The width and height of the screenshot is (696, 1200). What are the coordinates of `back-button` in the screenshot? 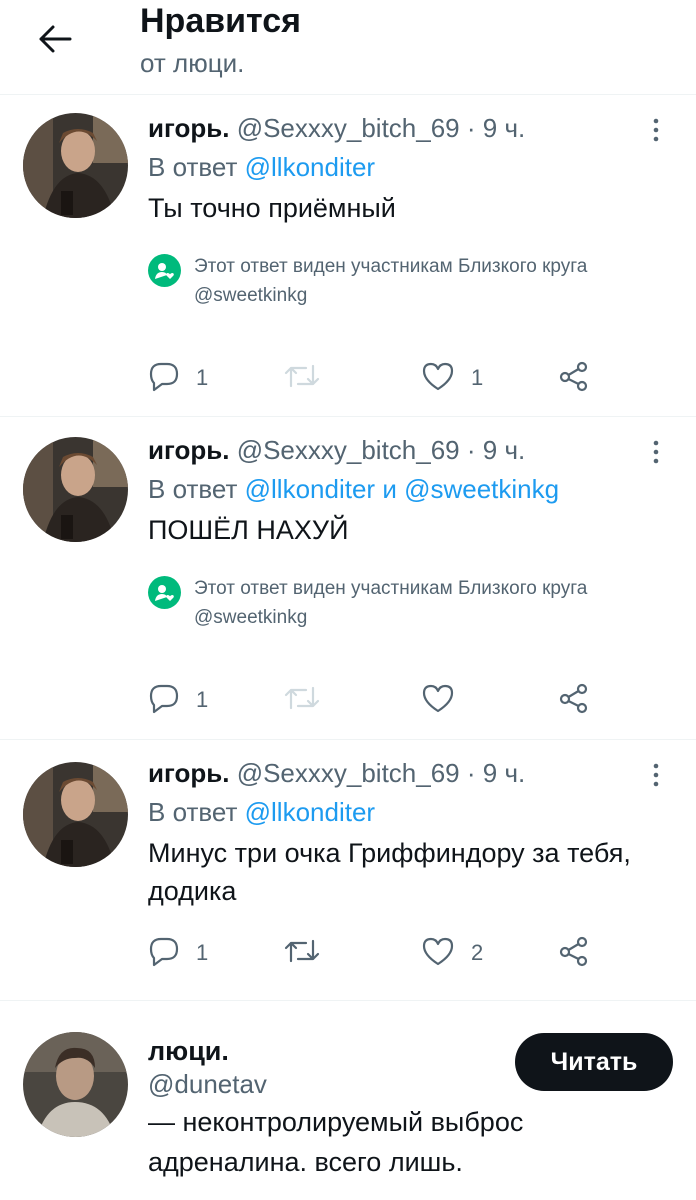 It's located at (55, 41).